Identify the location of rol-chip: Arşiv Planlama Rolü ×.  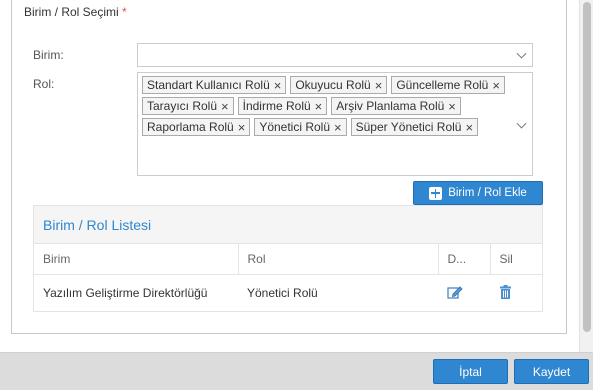
(396, 106).